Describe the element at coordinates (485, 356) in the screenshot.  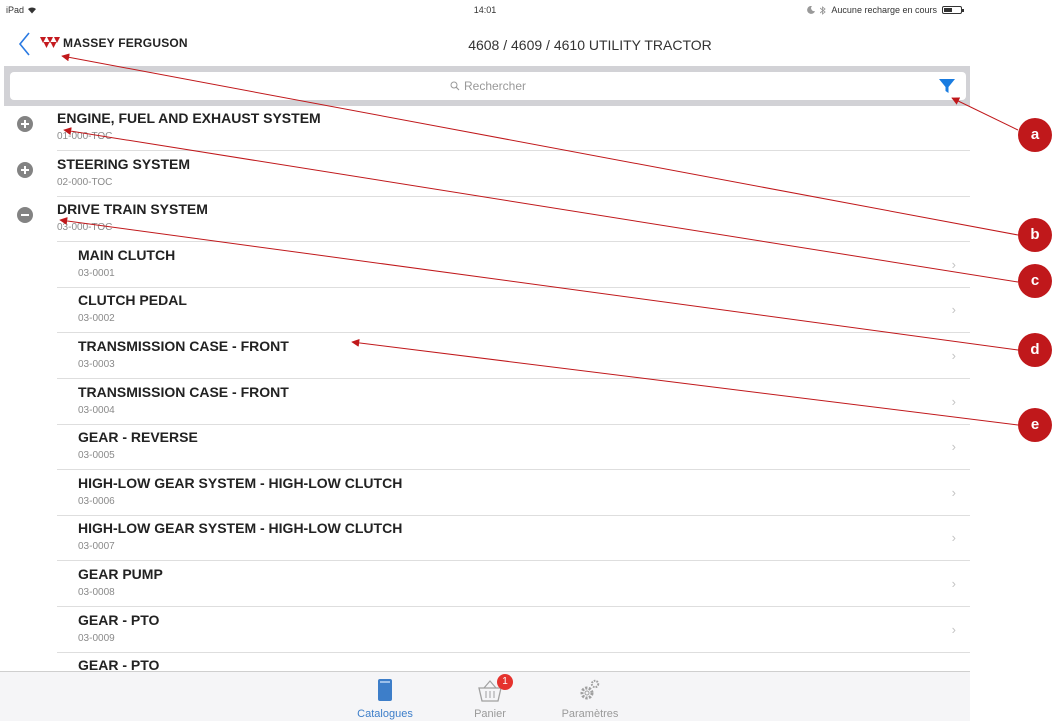
I see `list-item: TRANSMISSION CASE - FRONT 03-0003 ›` at that location.